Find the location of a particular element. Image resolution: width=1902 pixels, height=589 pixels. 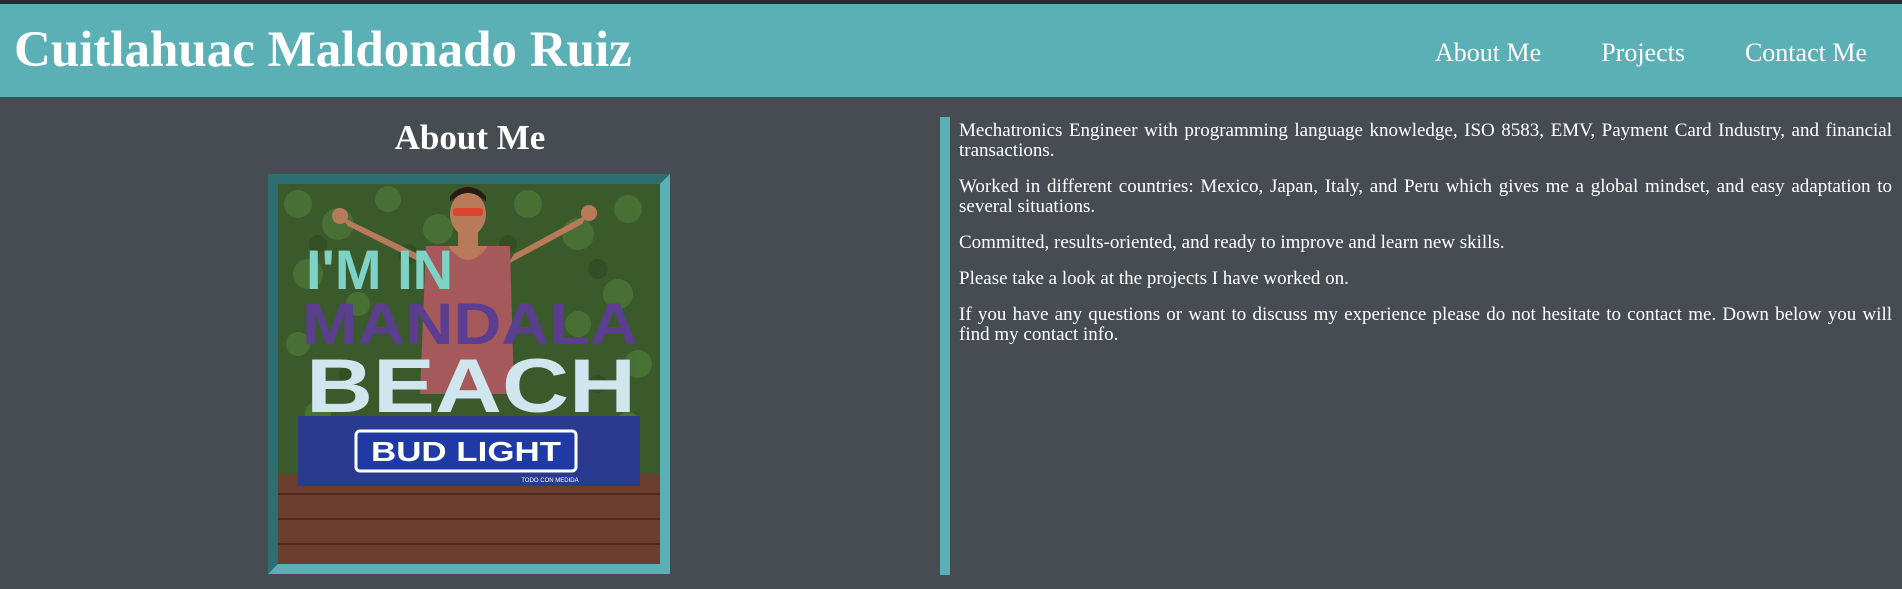

nav-link-about-me: About Me is located at coordinates (1488, 53).